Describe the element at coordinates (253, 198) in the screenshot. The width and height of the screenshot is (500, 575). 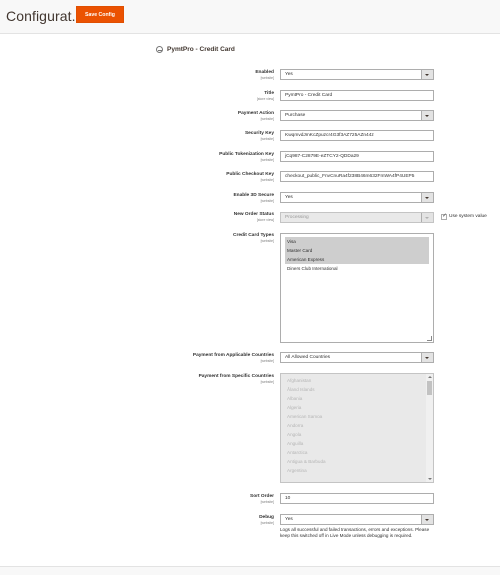
I see `enable-3d-secure-label: Enable 3D Secure [website]` at that location.